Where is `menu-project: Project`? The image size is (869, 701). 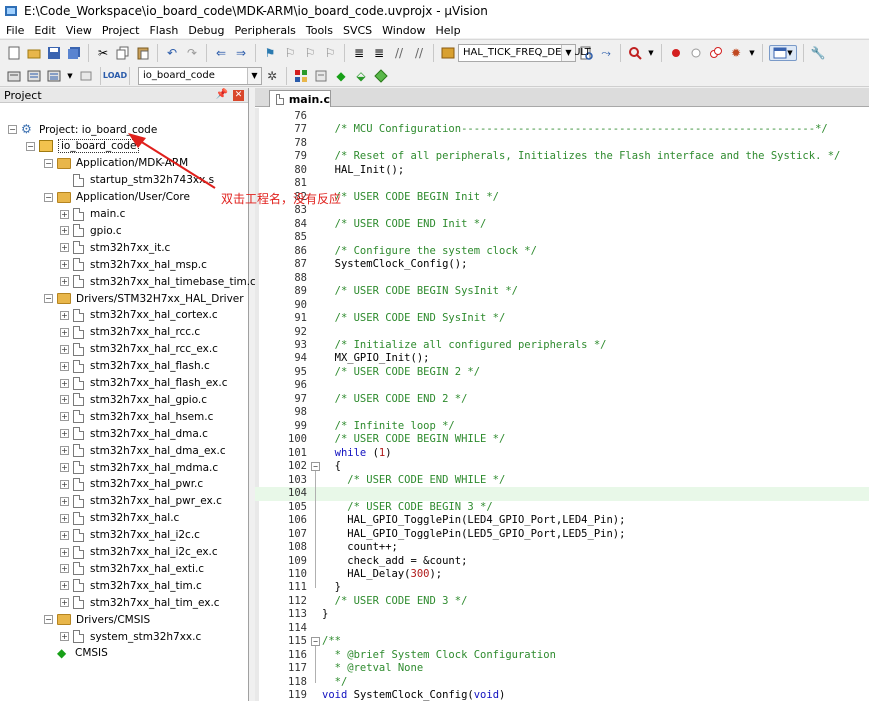
menu-project: Project is located at coordinates (121, 30).